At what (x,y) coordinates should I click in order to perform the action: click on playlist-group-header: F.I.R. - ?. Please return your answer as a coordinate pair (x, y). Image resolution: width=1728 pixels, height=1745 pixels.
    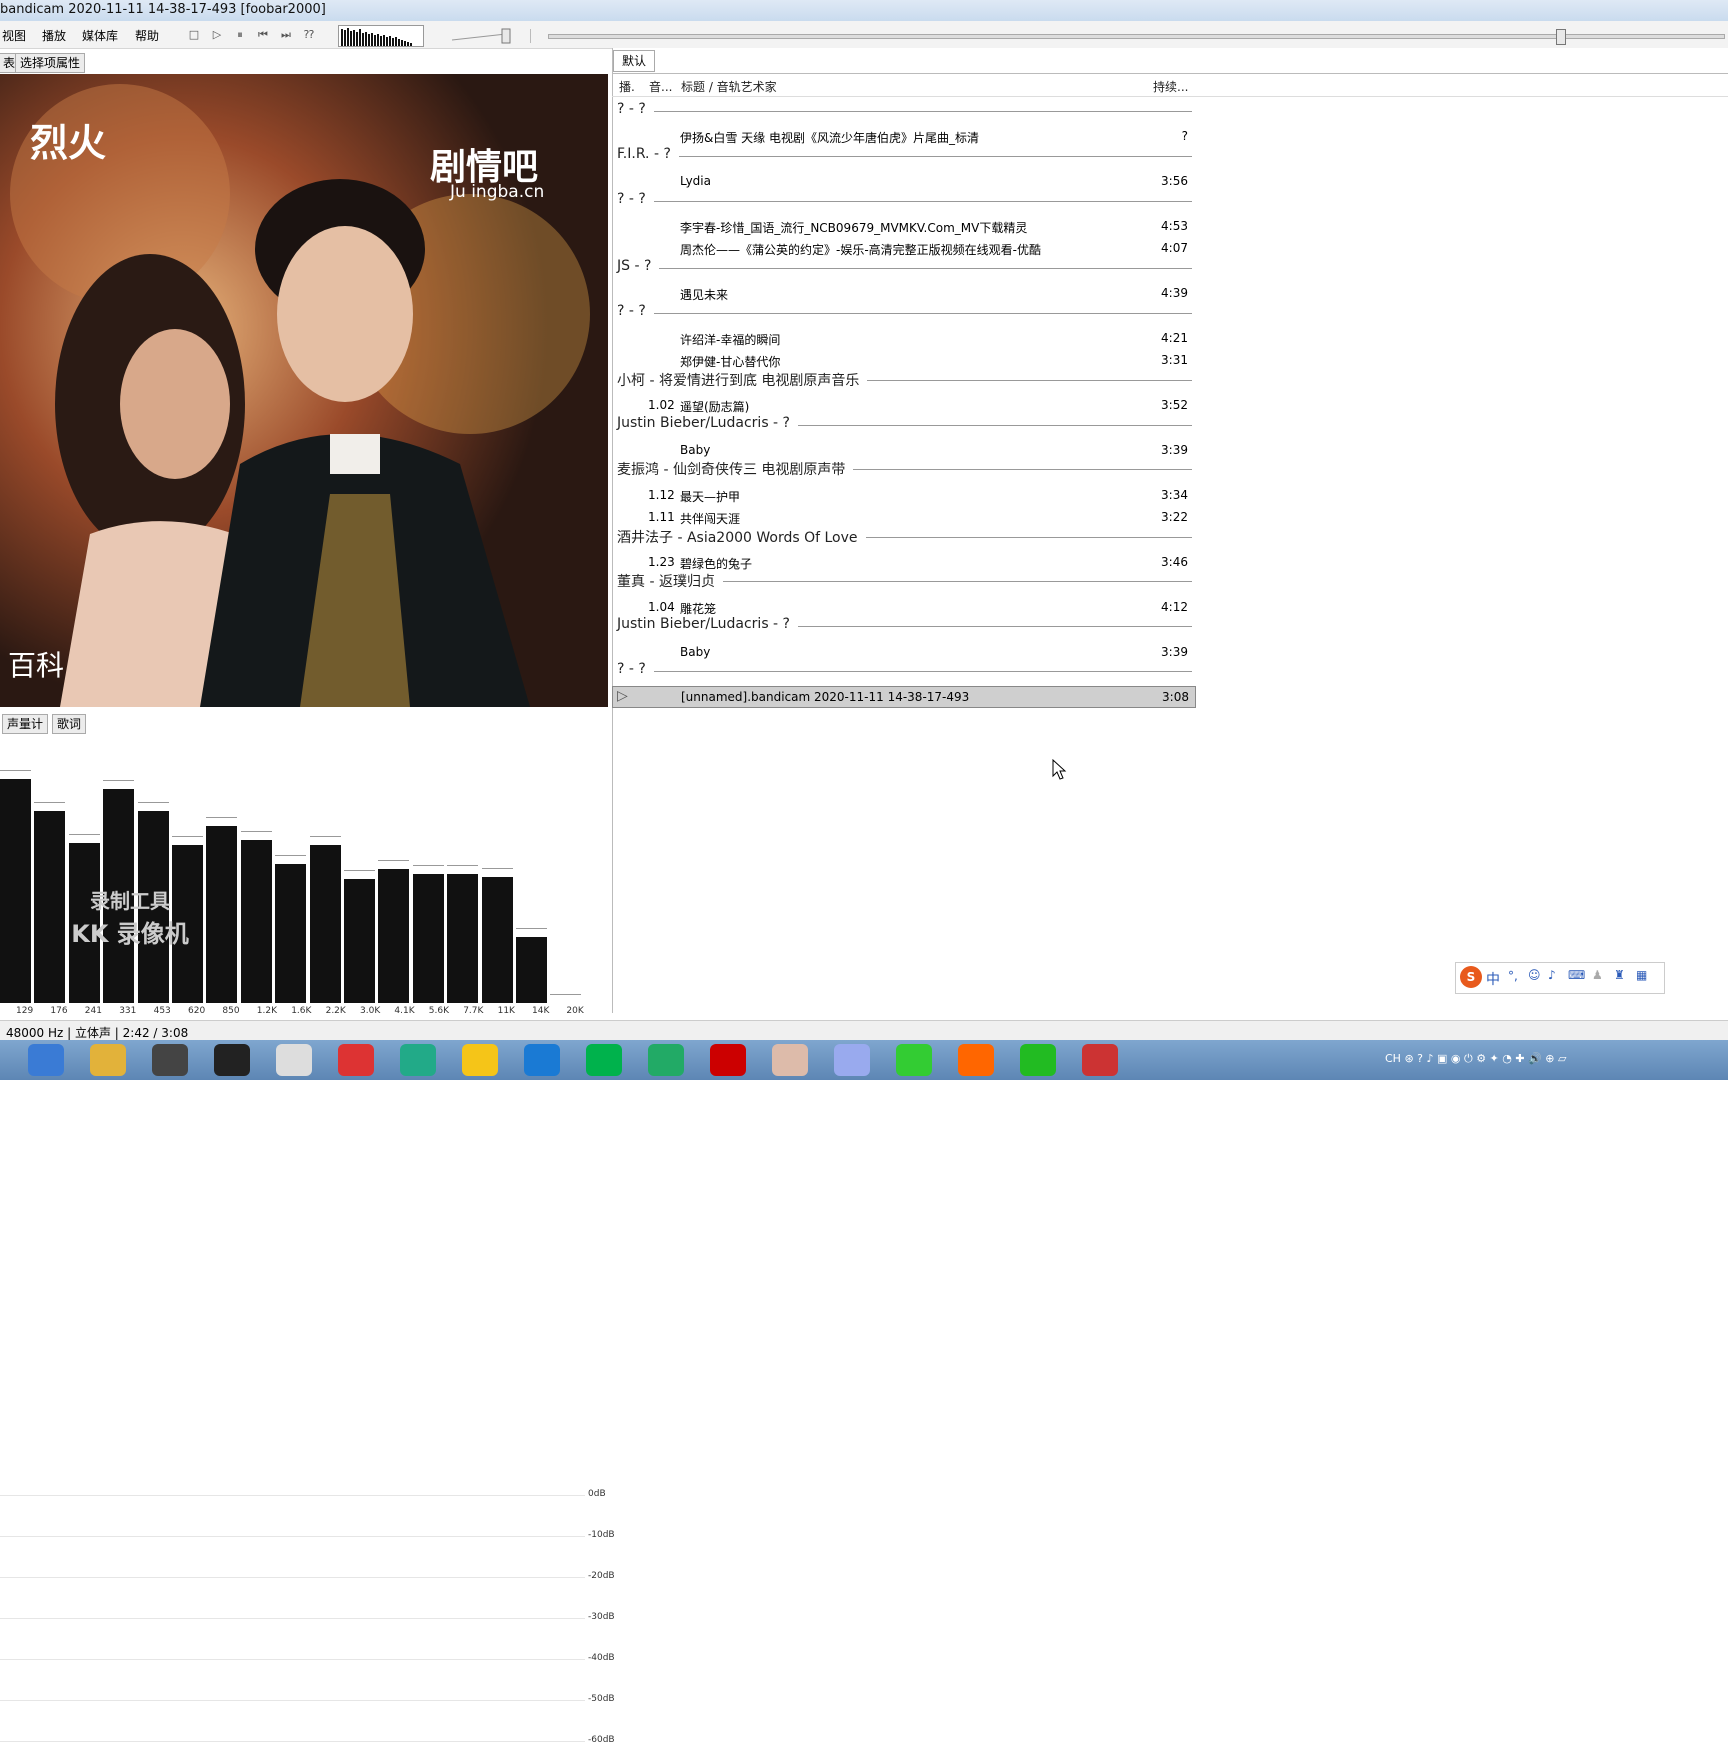
    Looking at the image, I should click on (904, 155).